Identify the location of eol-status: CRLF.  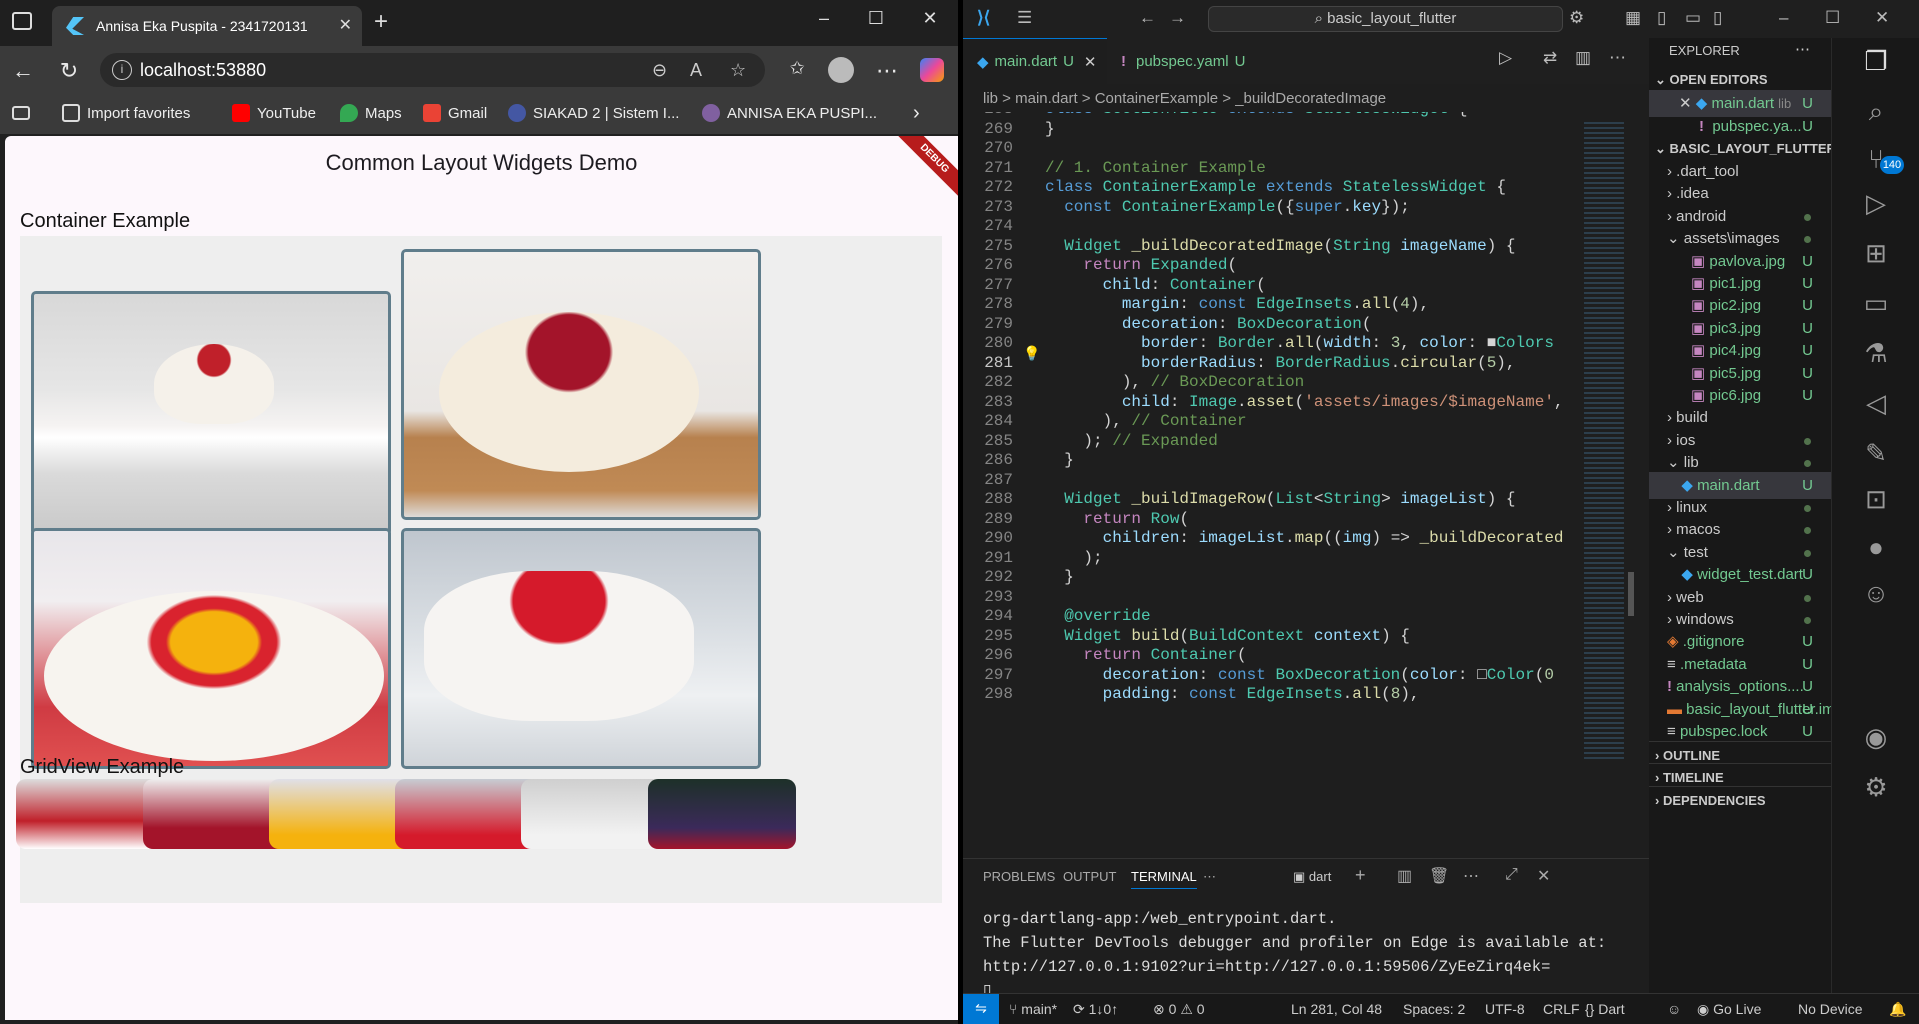
(1561, 1009).